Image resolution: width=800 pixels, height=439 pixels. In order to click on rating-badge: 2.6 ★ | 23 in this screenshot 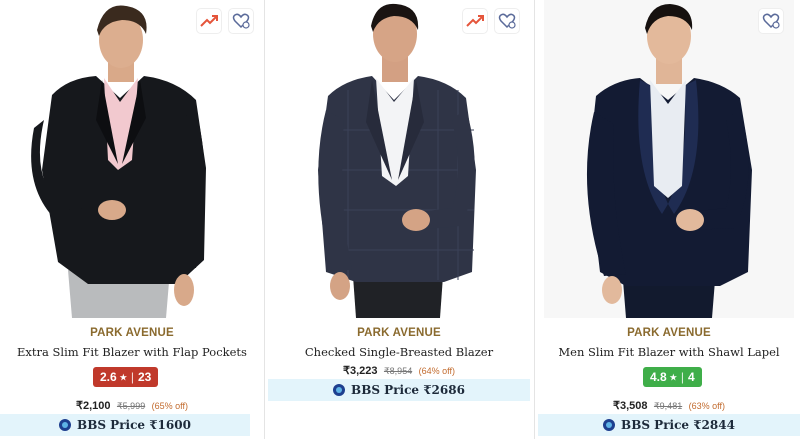, I will do `click(126, 377)`.